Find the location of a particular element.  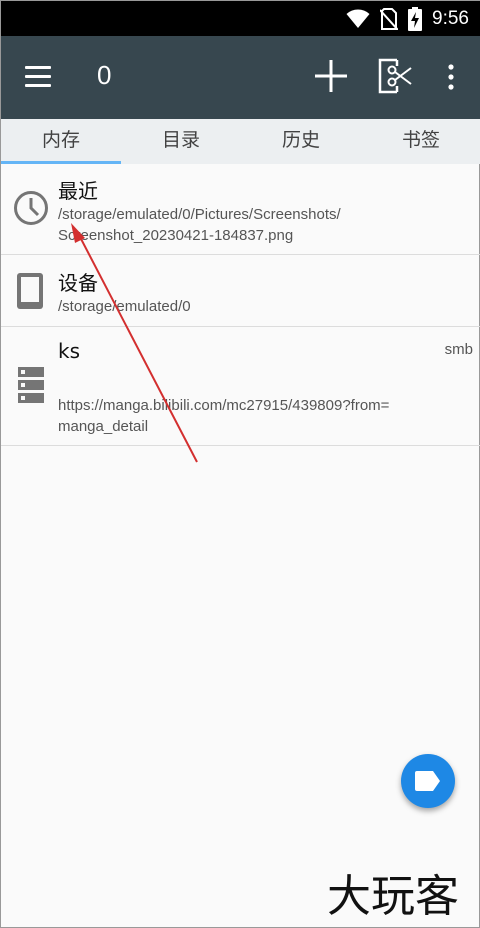

label-icon is located at coordinates (427, 781).